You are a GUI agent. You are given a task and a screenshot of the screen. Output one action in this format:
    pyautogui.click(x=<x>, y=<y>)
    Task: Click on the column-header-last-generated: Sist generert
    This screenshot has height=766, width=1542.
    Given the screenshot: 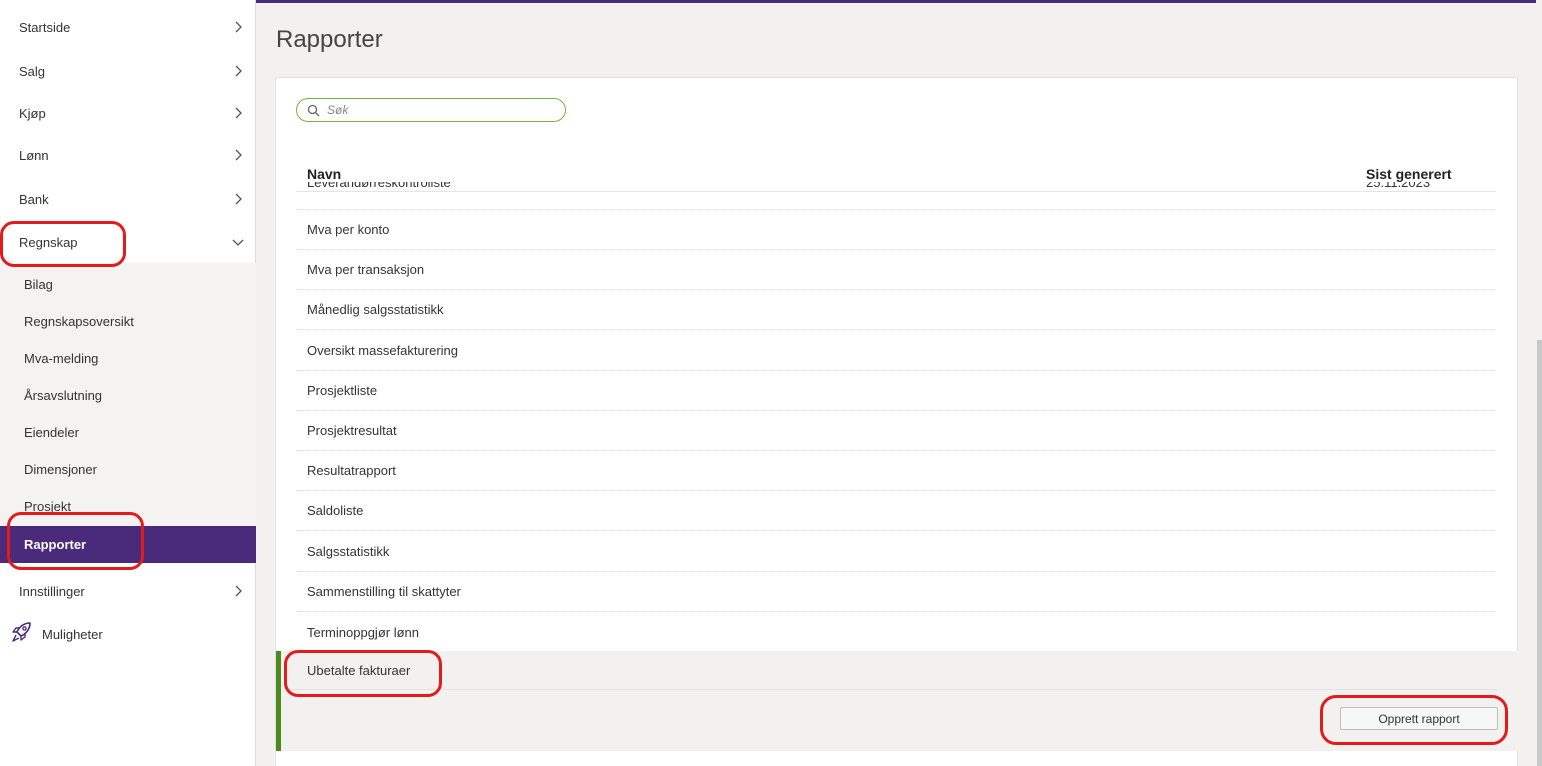 What is the action you would take?
    pyautogui.click(x=1409, y=174)
    